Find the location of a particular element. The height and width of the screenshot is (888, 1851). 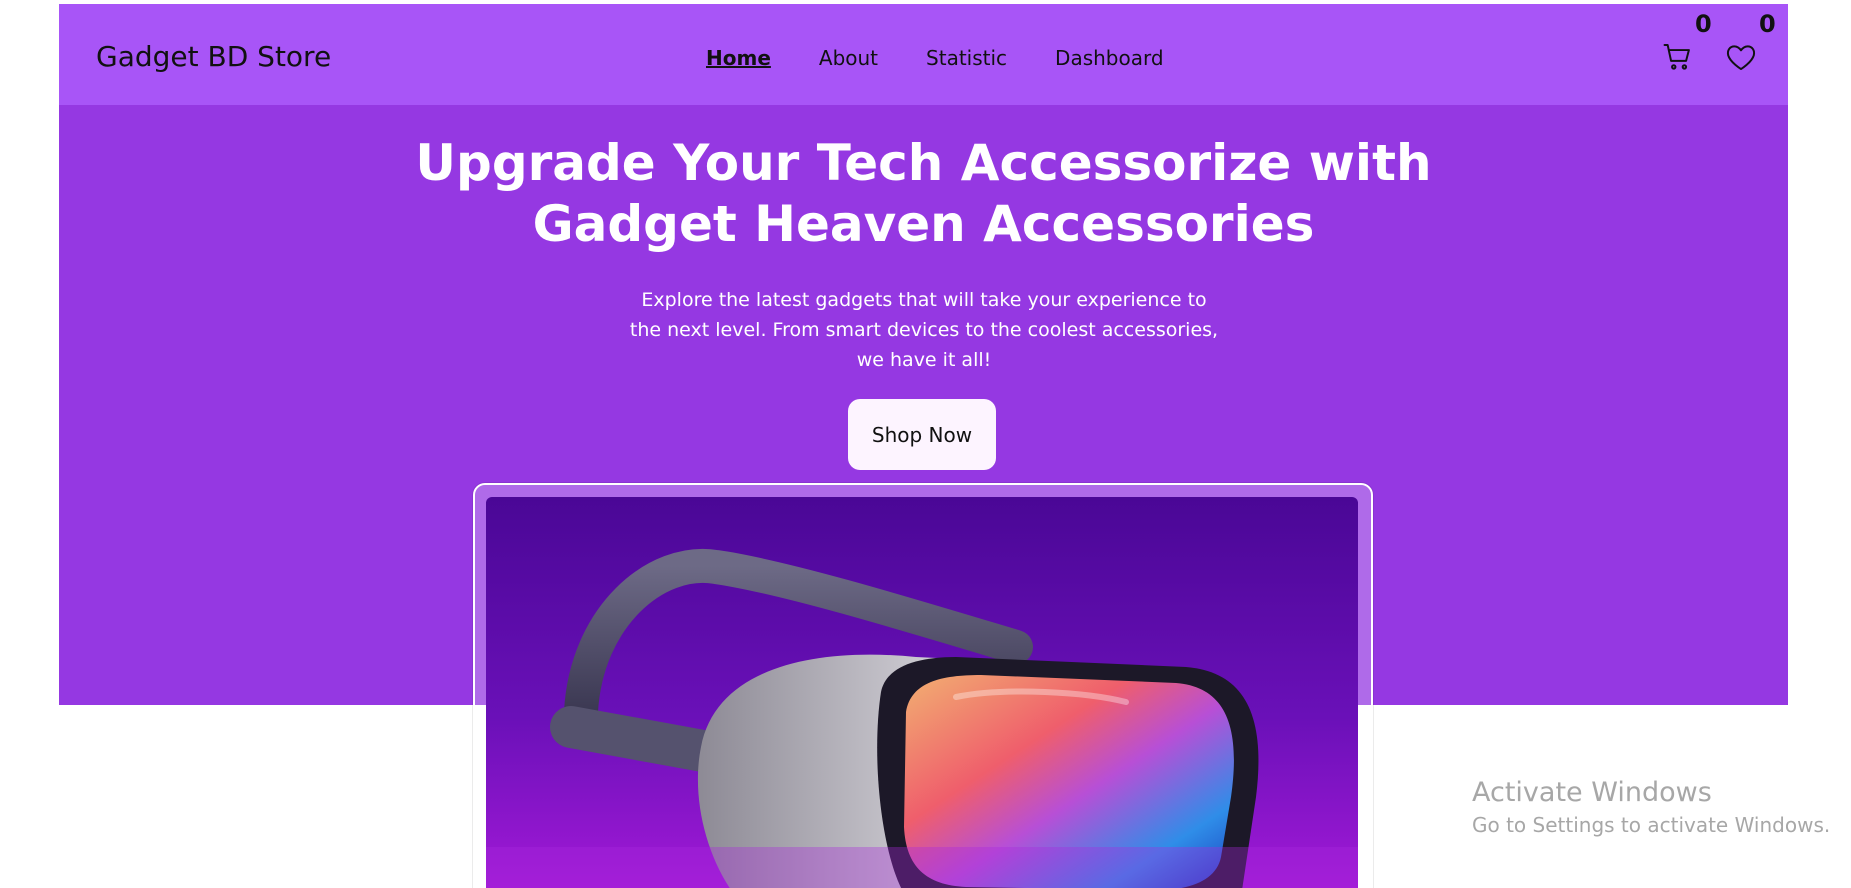

cart-icon is located at coordinates (1676, 56).